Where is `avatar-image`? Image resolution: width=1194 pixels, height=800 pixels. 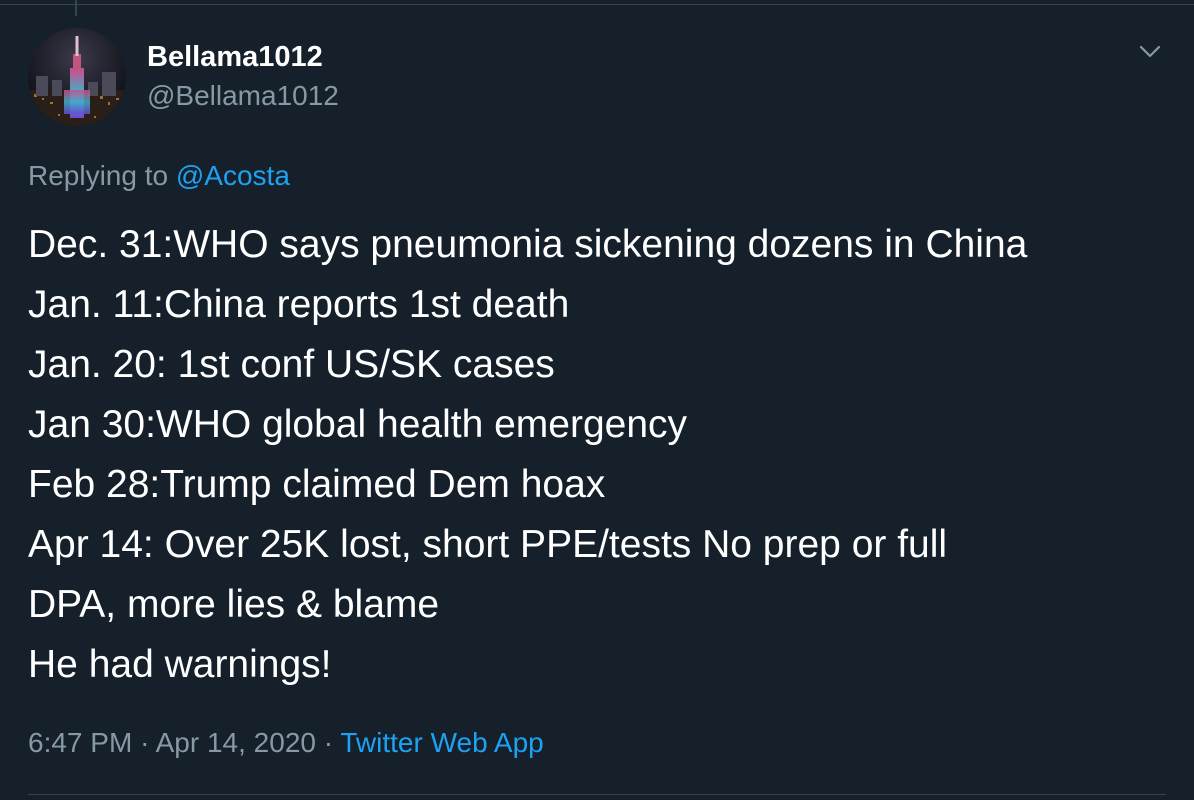
avatar-image is located at coordinates (77, 77).